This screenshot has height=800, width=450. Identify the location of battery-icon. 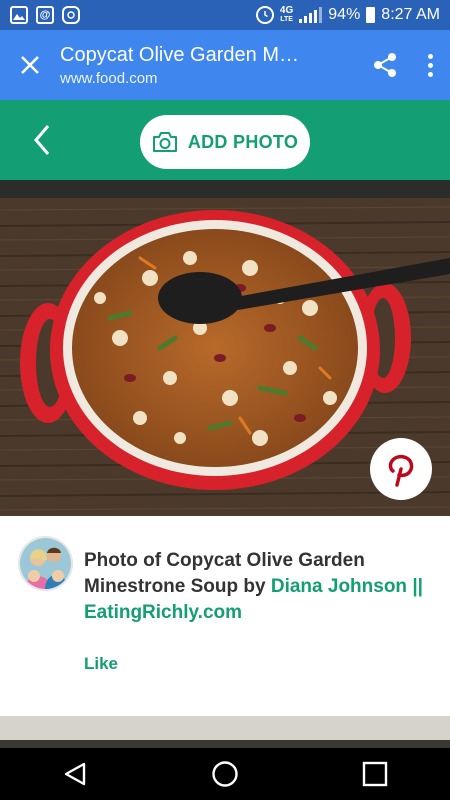
(371, 15).